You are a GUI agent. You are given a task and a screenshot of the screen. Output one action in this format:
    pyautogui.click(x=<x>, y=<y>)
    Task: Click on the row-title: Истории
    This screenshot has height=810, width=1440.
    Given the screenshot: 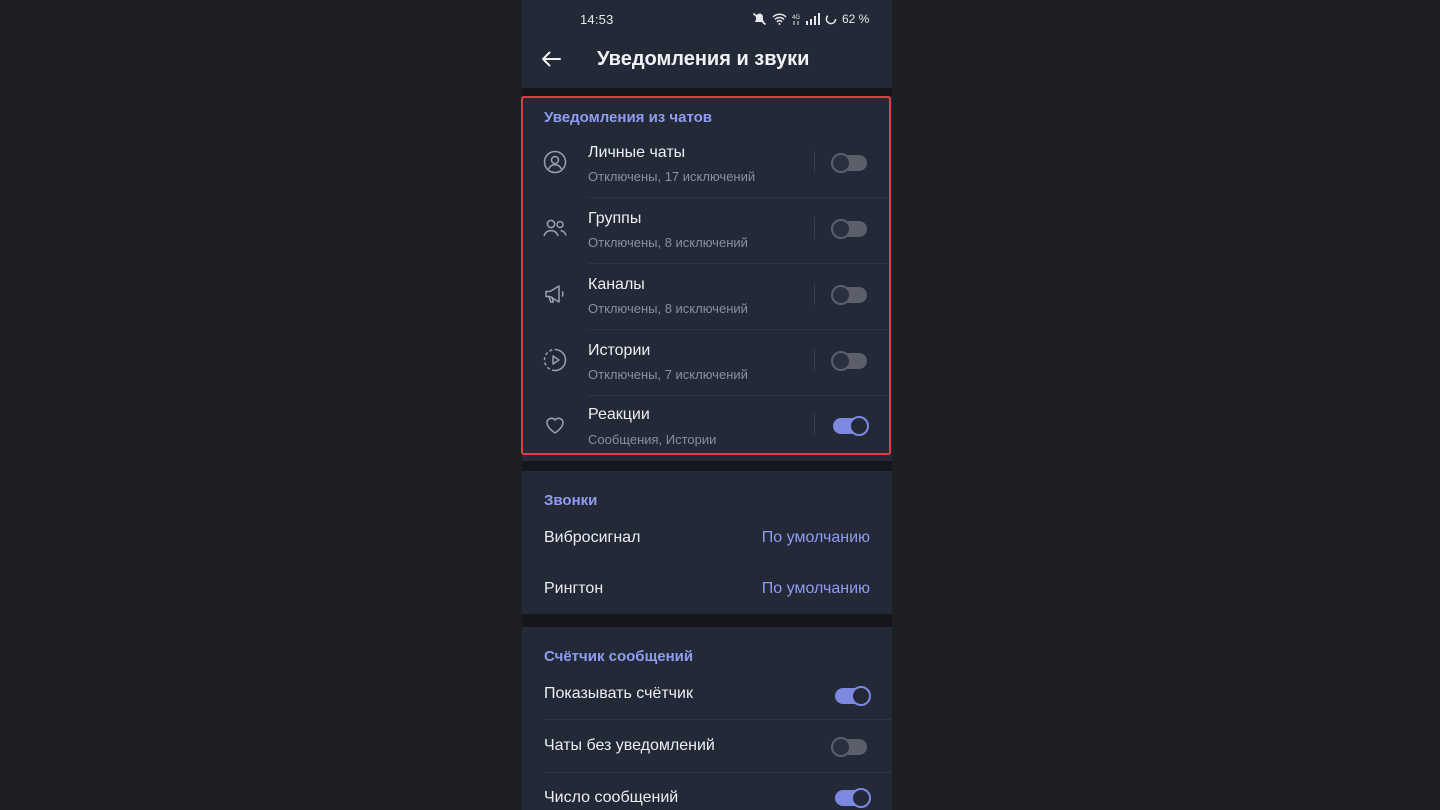 What is the action you would take?
    pyautogui.click(x=619, y=350)
    